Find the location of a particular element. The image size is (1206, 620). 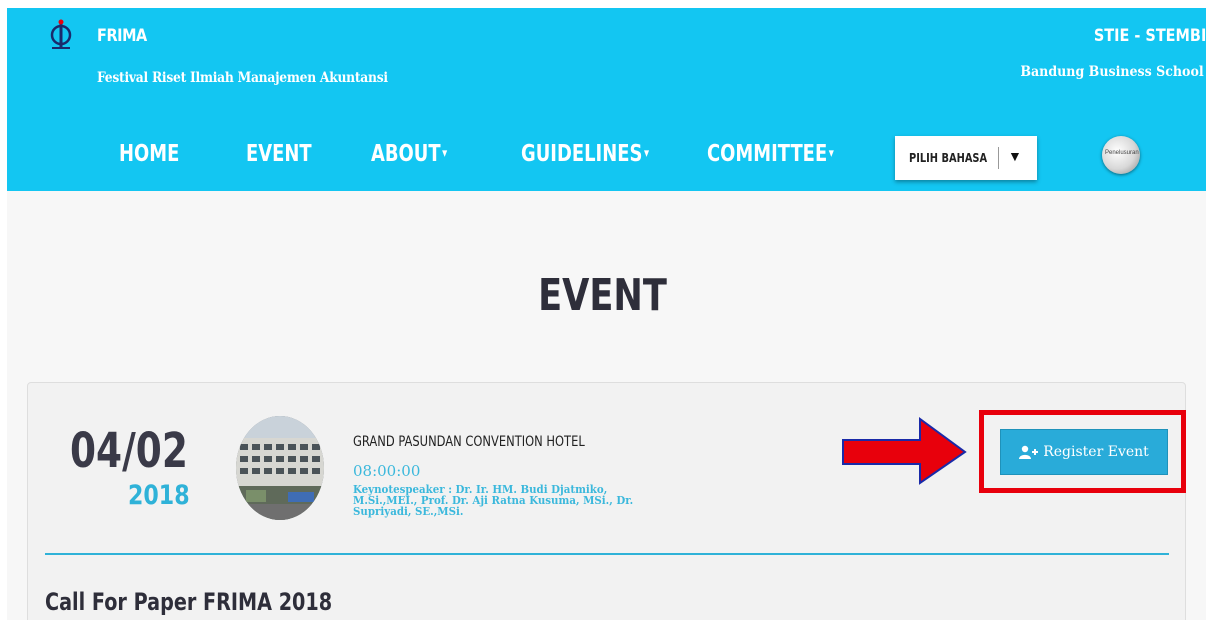

register-event-label: Register Event is located at coordinates (1096, 452).